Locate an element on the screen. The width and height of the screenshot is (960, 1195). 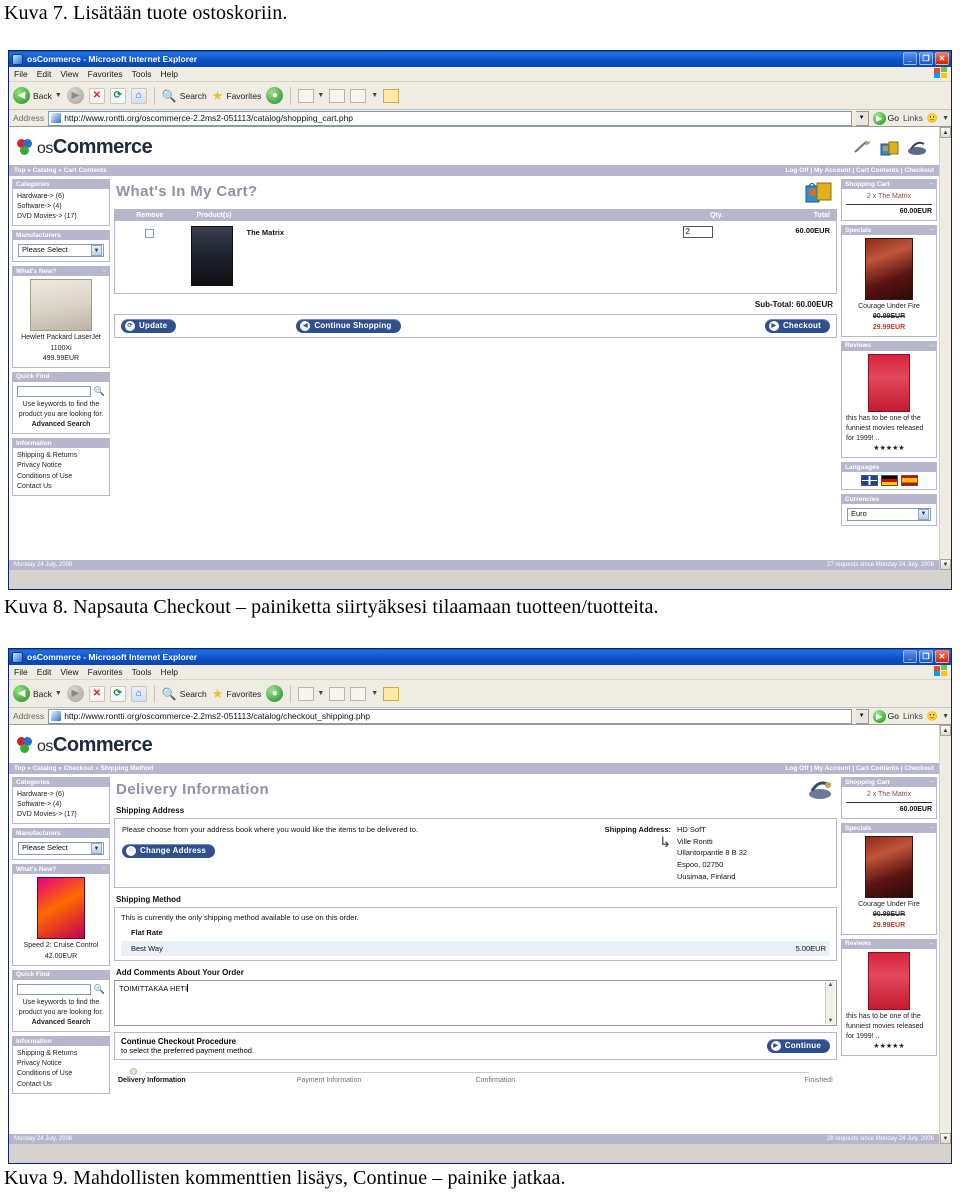
page-scrollbar-2: ▲ ▼ is located at coordinates (945, 934).